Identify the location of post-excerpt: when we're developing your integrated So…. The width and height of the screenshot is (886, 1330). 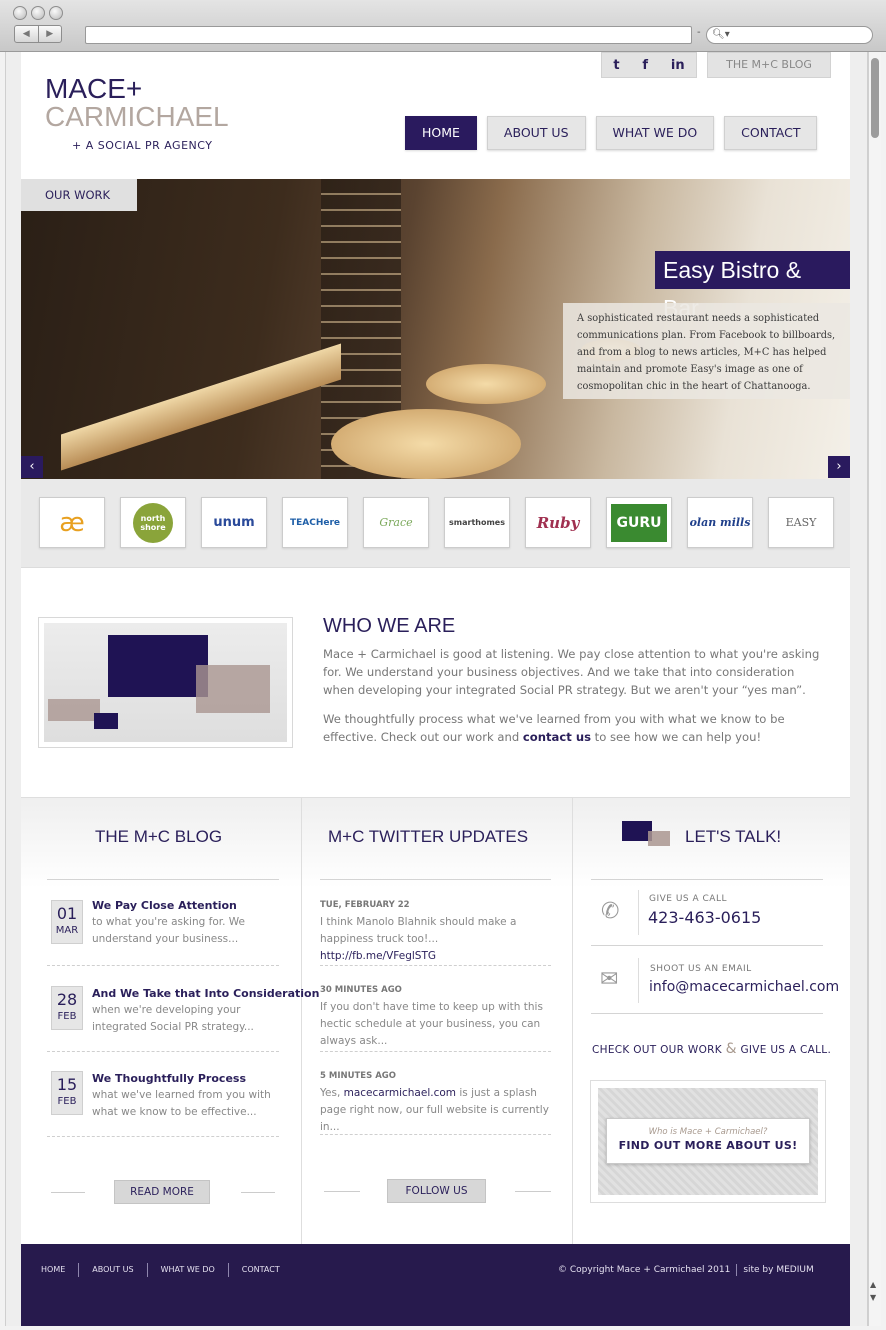
(173, 1018).